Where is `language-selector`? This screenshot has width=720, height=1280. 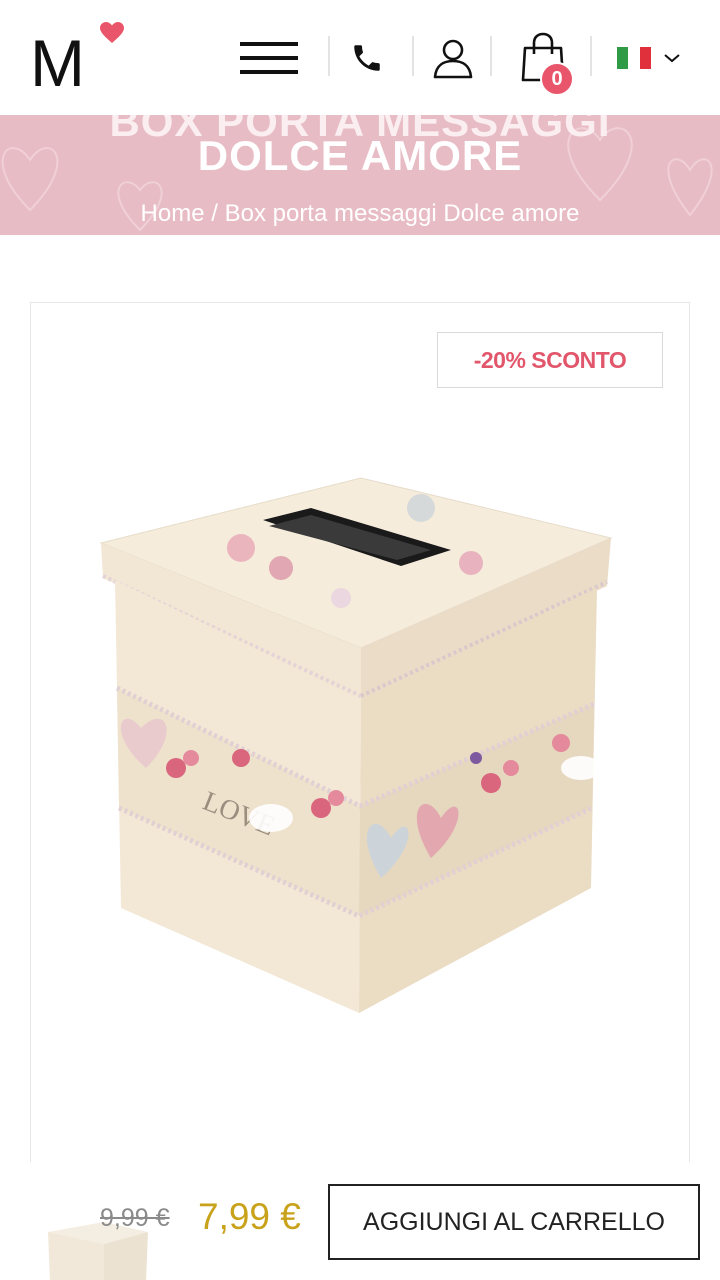 language-selector is located at coordinates (649, 58).